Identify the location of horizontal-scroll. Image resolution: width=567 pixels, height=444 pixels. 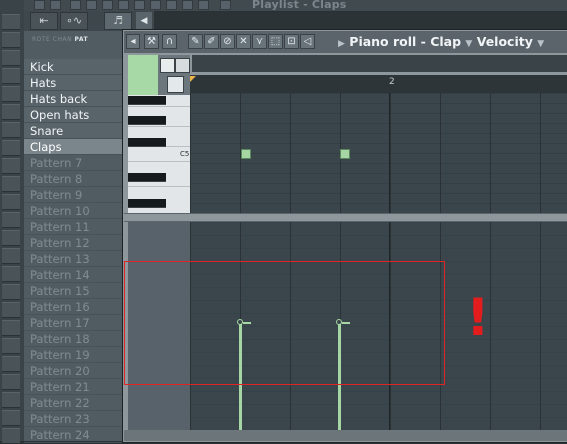
(379, 63).